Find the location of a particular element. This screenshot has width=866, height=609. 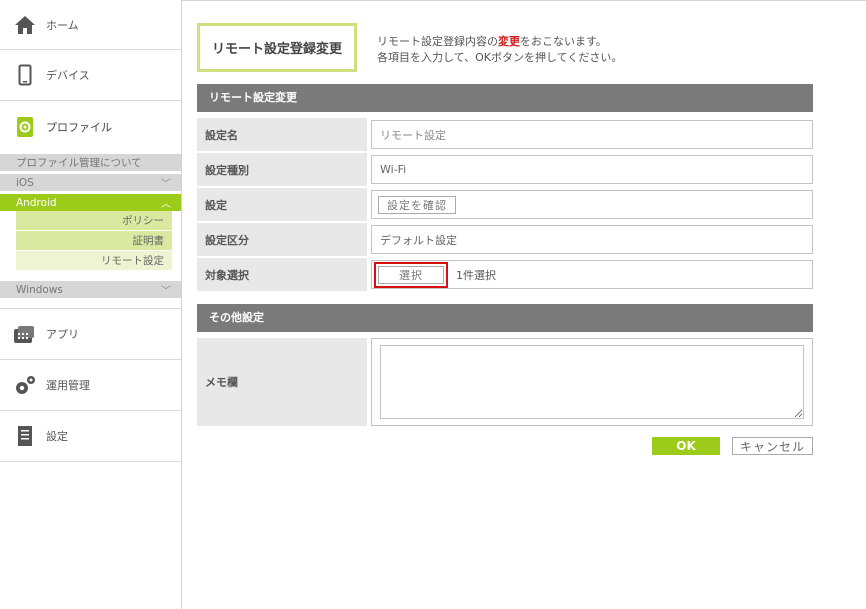

nav-profile: プロファイル is located at coordinates (90, 126).